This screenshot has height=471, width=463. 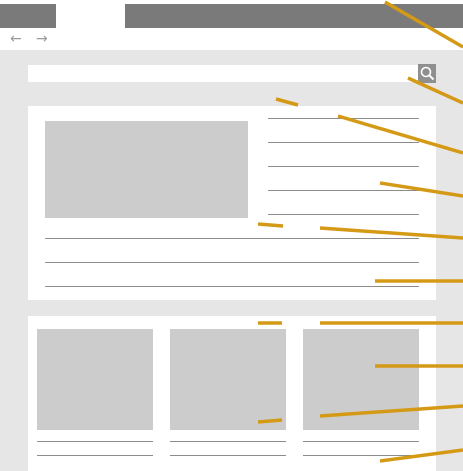 What do you see at coordinates (294, 16) in the screenshot?
I see `tab-inactive-right` at bounding box center [294, 16].